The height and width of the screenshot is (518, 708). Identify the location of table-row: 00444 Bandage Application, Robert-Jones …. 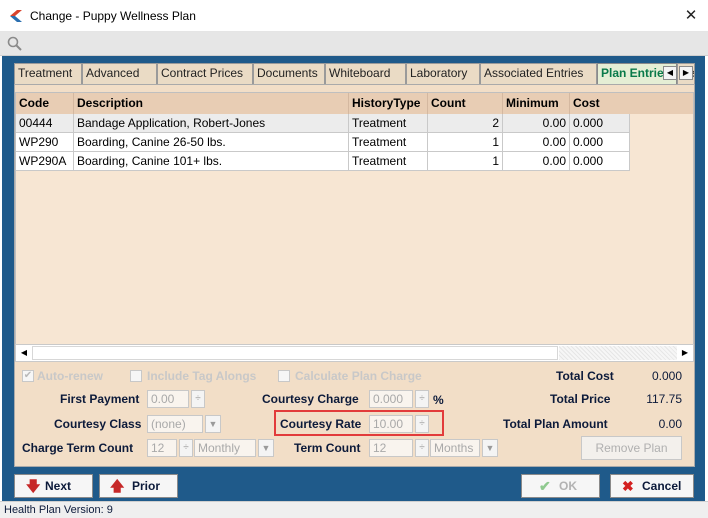
(354, 123).